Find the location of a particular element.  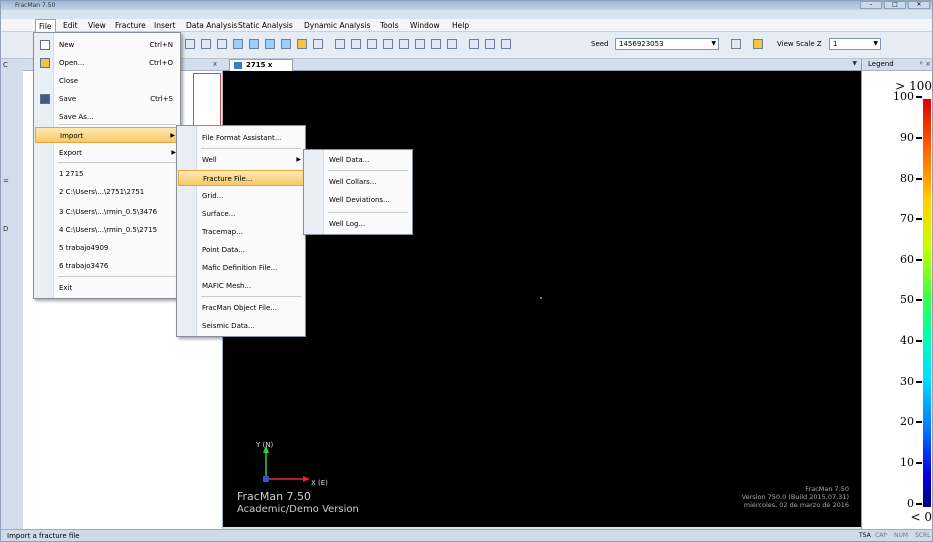

menu-file: File is located at coordinates (45, 25).